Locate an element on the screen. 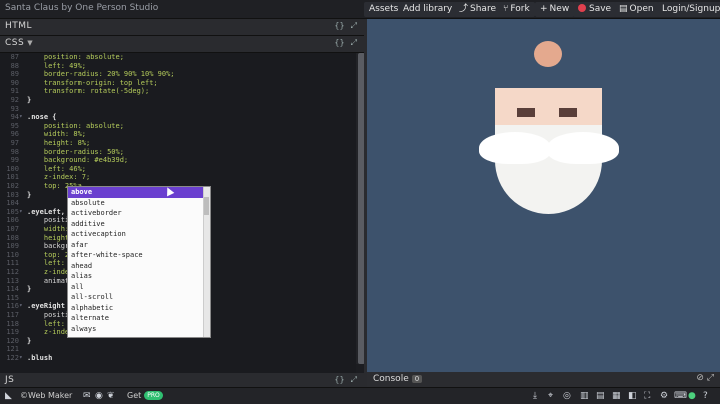 The image size is (720, 404). line-number: 99 is located at coordinates (14, 160).